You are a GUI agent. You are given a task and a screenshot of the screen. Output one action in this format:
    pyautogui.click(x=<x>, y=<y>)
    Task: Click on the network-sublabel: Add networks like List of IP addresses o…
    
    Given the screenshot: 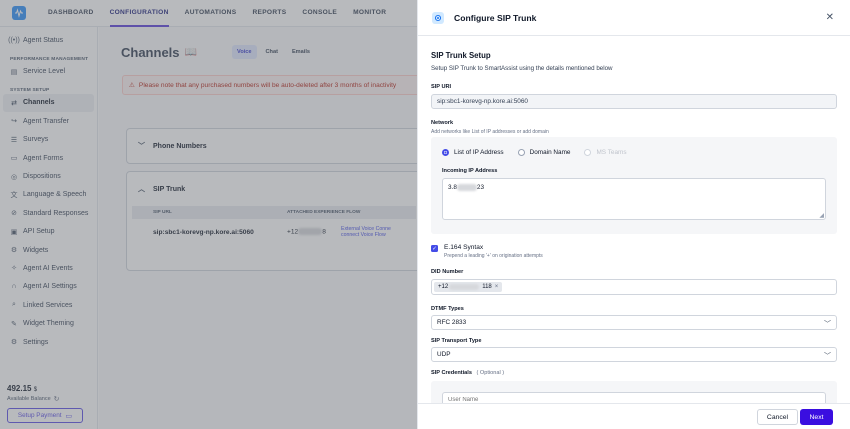 What is the action you would take?
    pyautogui.click(x=490, y=132)
    